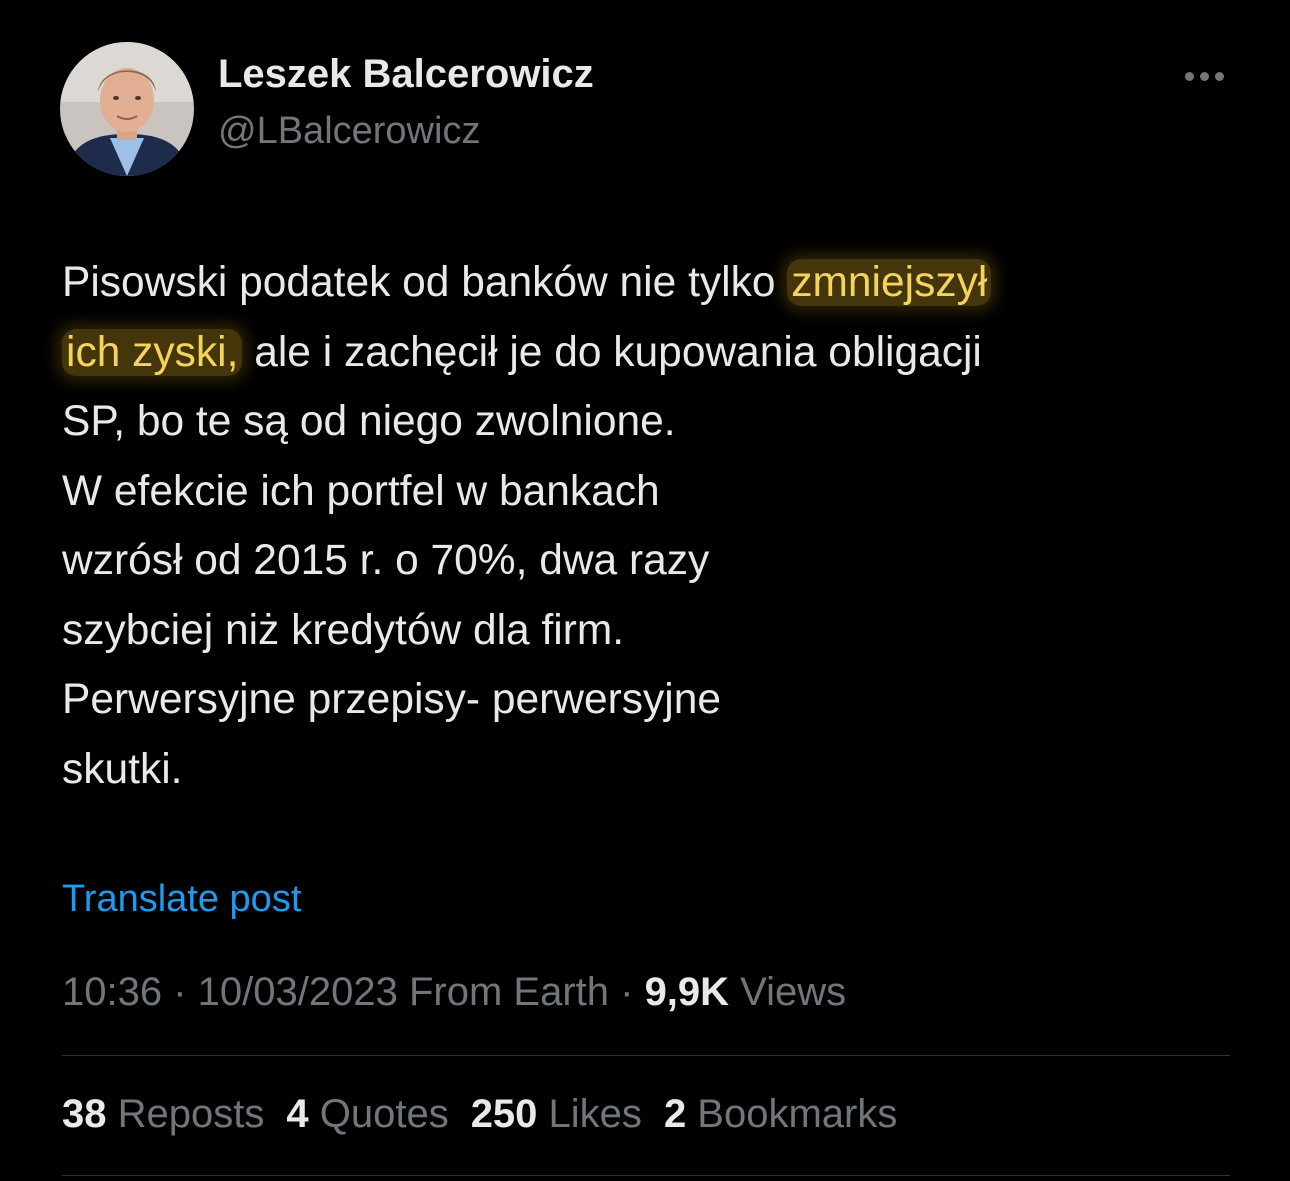 The width and height of the screenshot is (1290, 1181). I want to click on text-segment: ale i zachęcił je do kupowania obligacji, so click(612, 352).